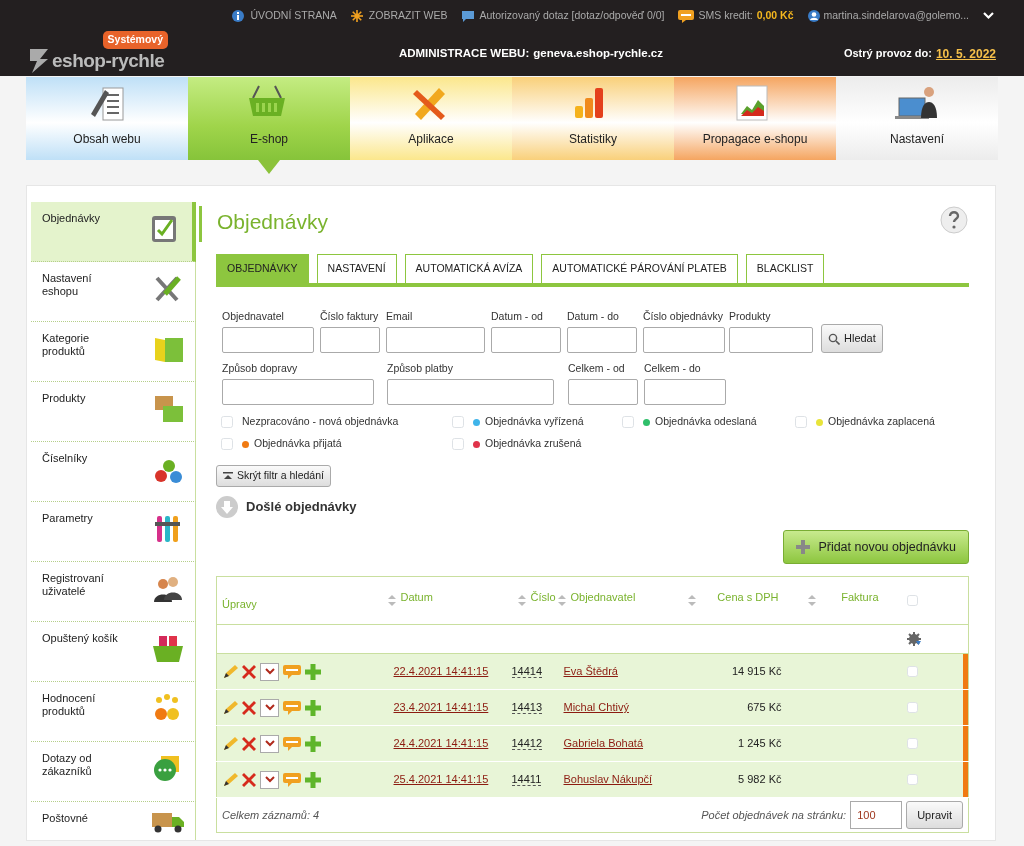  What do you see at coordinates (534, 422) in the screenshot?
I see `checkbox-label: Objednávka vyřízená` at bounding box center [534, 422].